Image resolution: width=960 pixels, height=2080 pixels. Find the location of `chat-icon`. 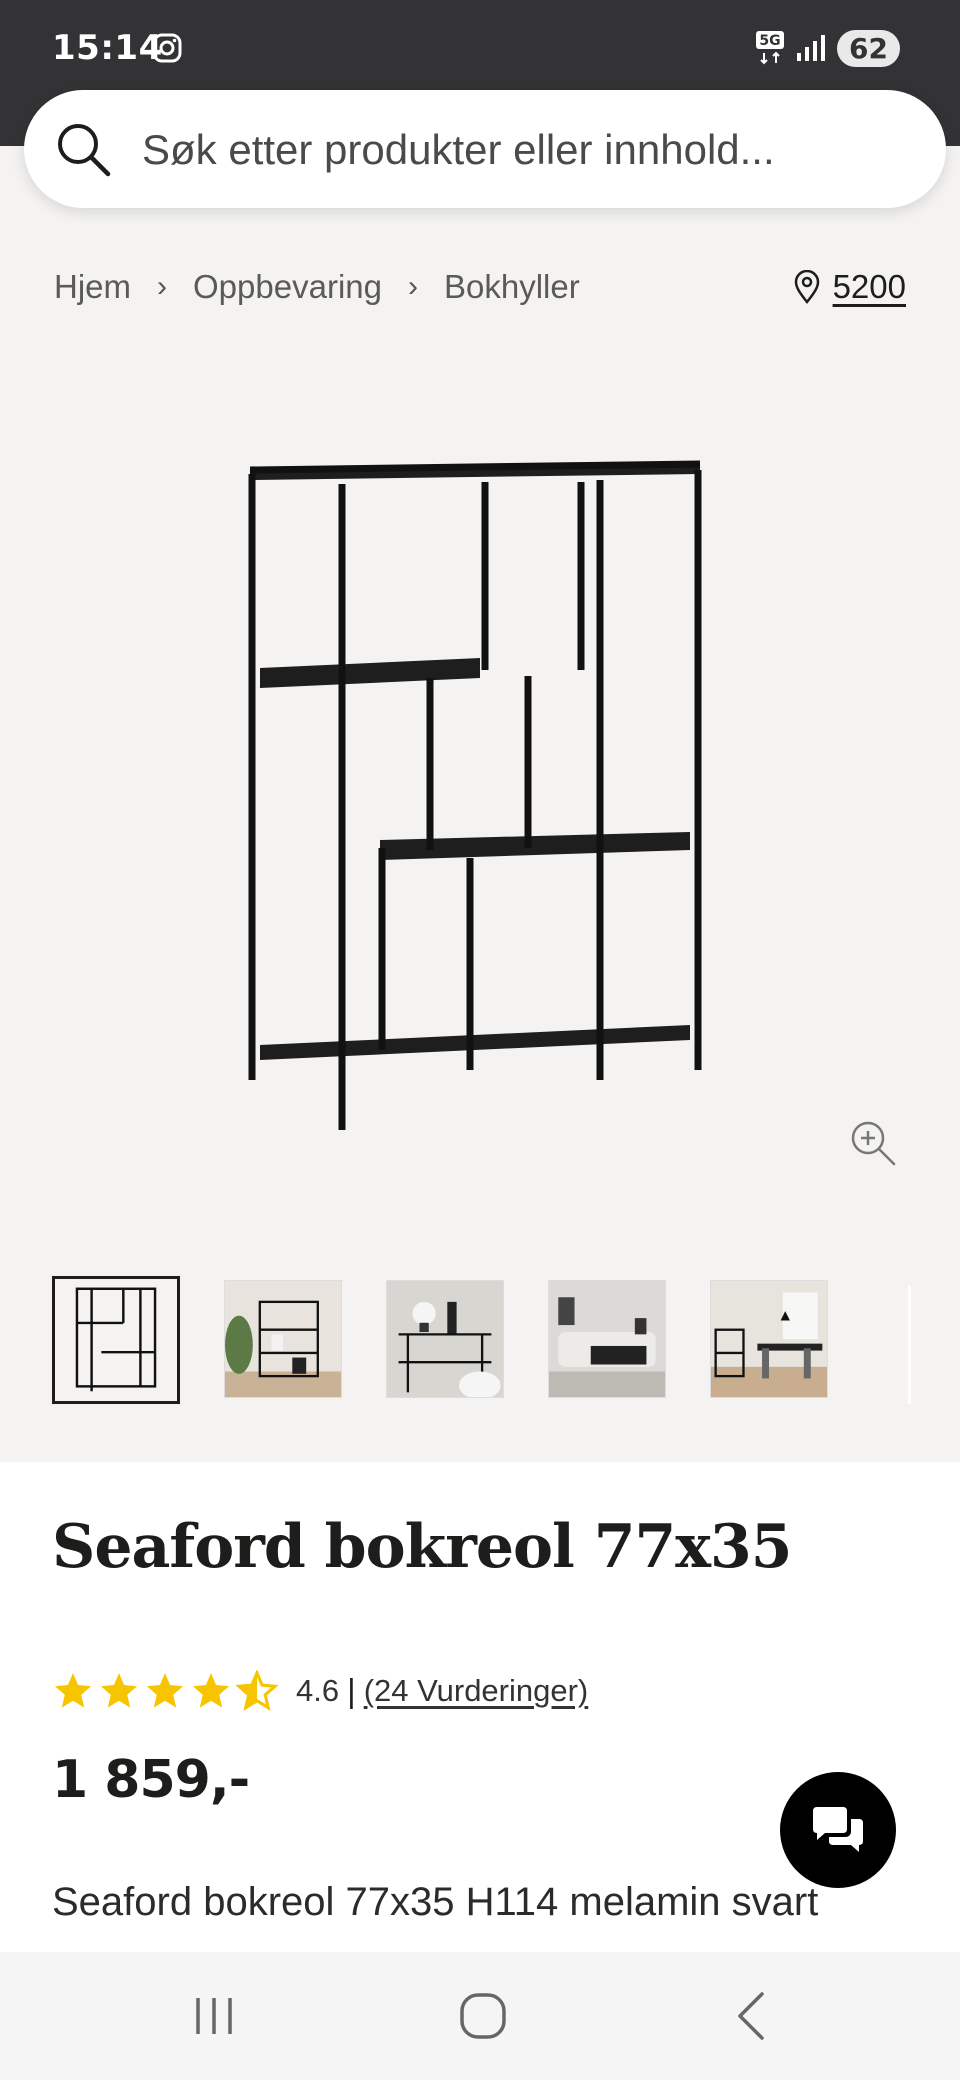

chat-icon is located at coordinates (838, 1829).